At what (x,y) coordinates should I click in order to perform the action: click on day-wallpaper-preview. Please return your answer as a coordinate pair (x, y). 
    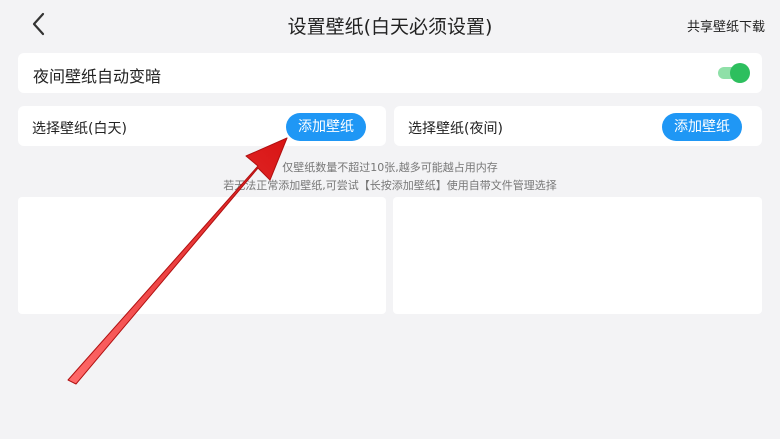
    Looking at the image, I should click on (202, 255).